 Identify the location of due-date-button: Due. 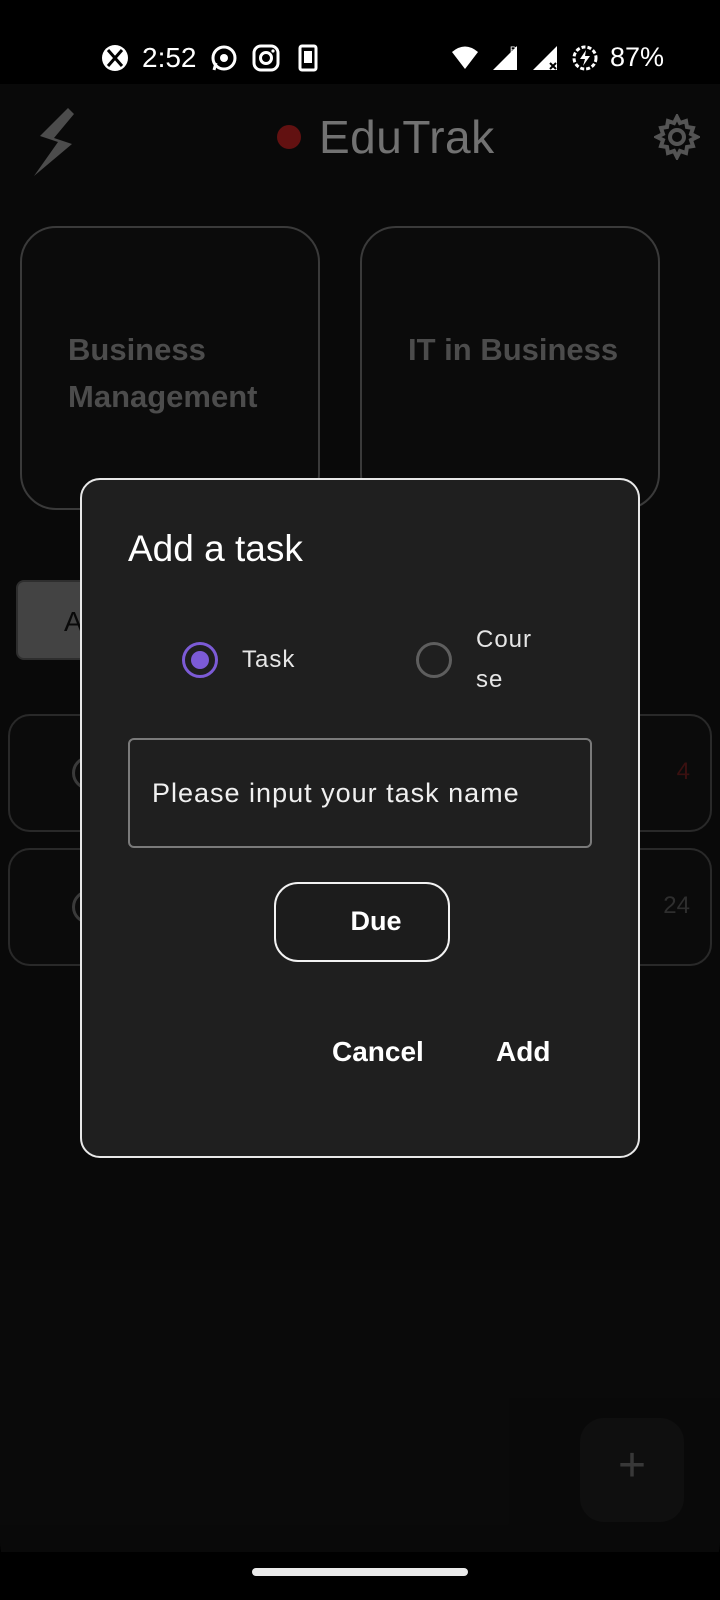
(362, 922).